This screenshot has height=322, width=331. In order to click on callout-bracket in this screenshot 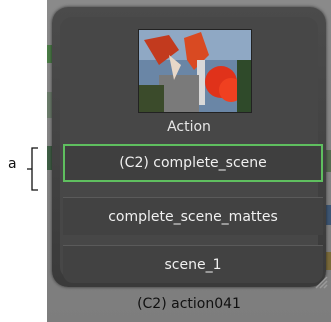, I will do `click(32, 169)`.